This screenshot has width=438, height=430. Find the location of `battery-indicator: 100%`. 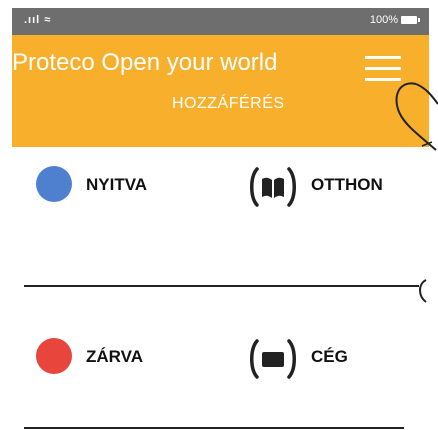

battery-indicator: 100% is located at coordinates (394, 20).